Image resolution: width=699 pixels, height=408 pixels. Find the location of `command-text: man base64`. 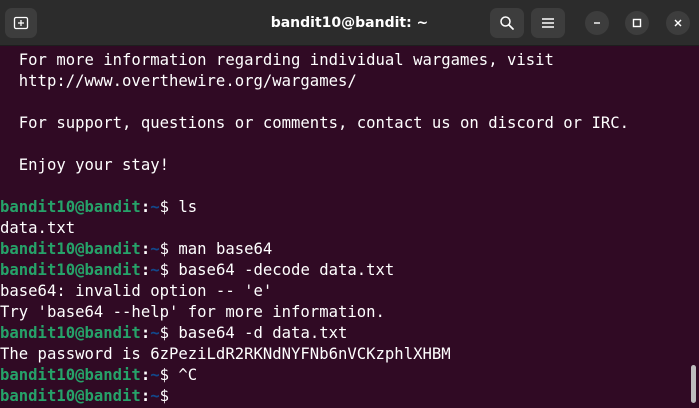

command-text: man base64 is located at coordinates (225, 249).